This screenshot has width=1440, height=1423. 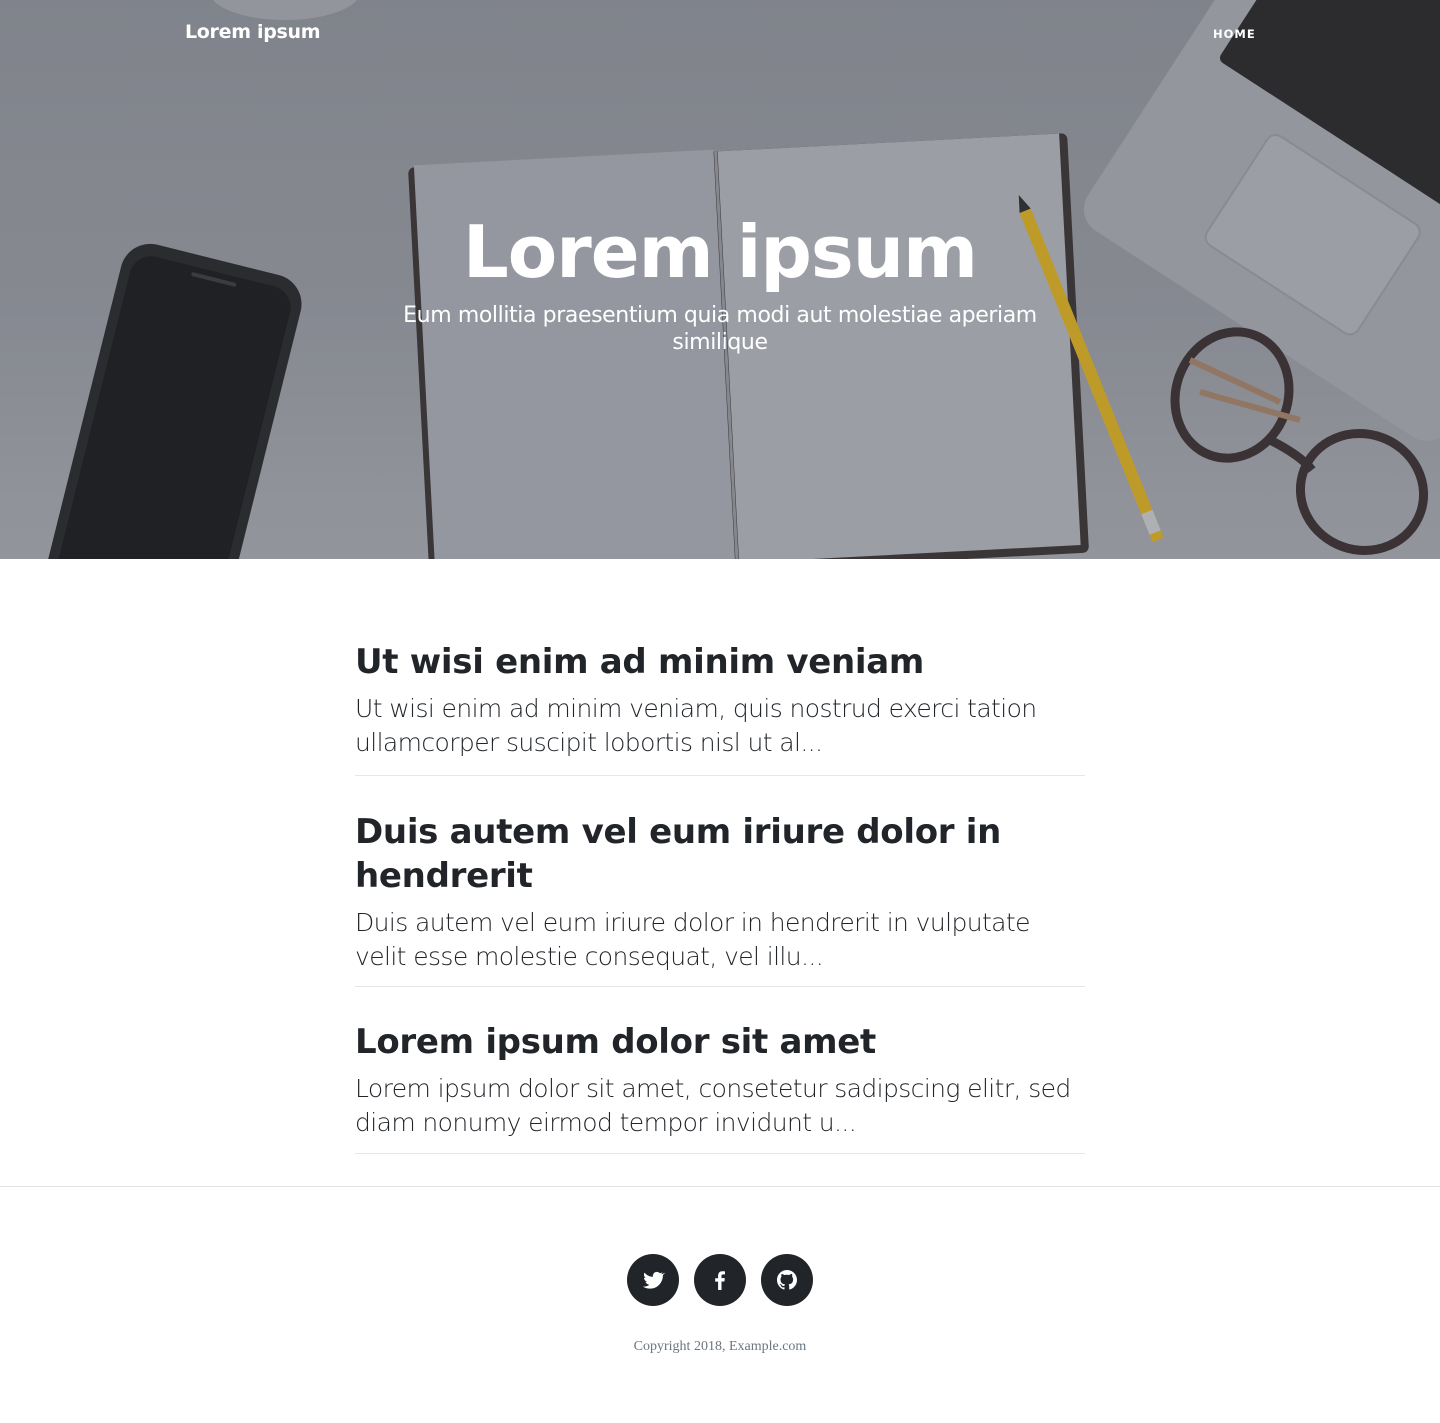 I want to click on facebook-link, so click(x=720, y=1280).